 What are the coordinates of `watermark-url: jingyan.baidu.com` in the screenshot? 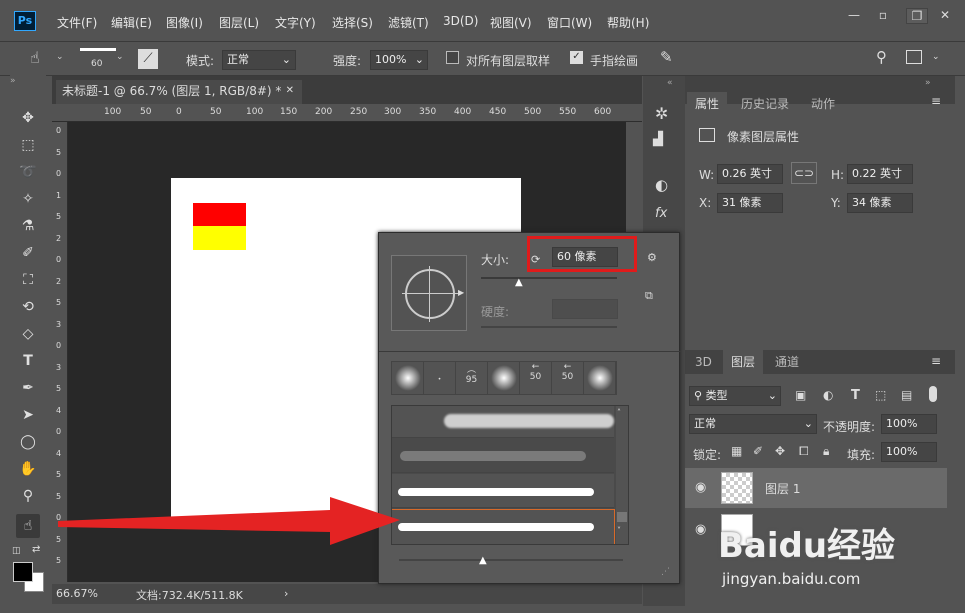 It's located at (791, 579).